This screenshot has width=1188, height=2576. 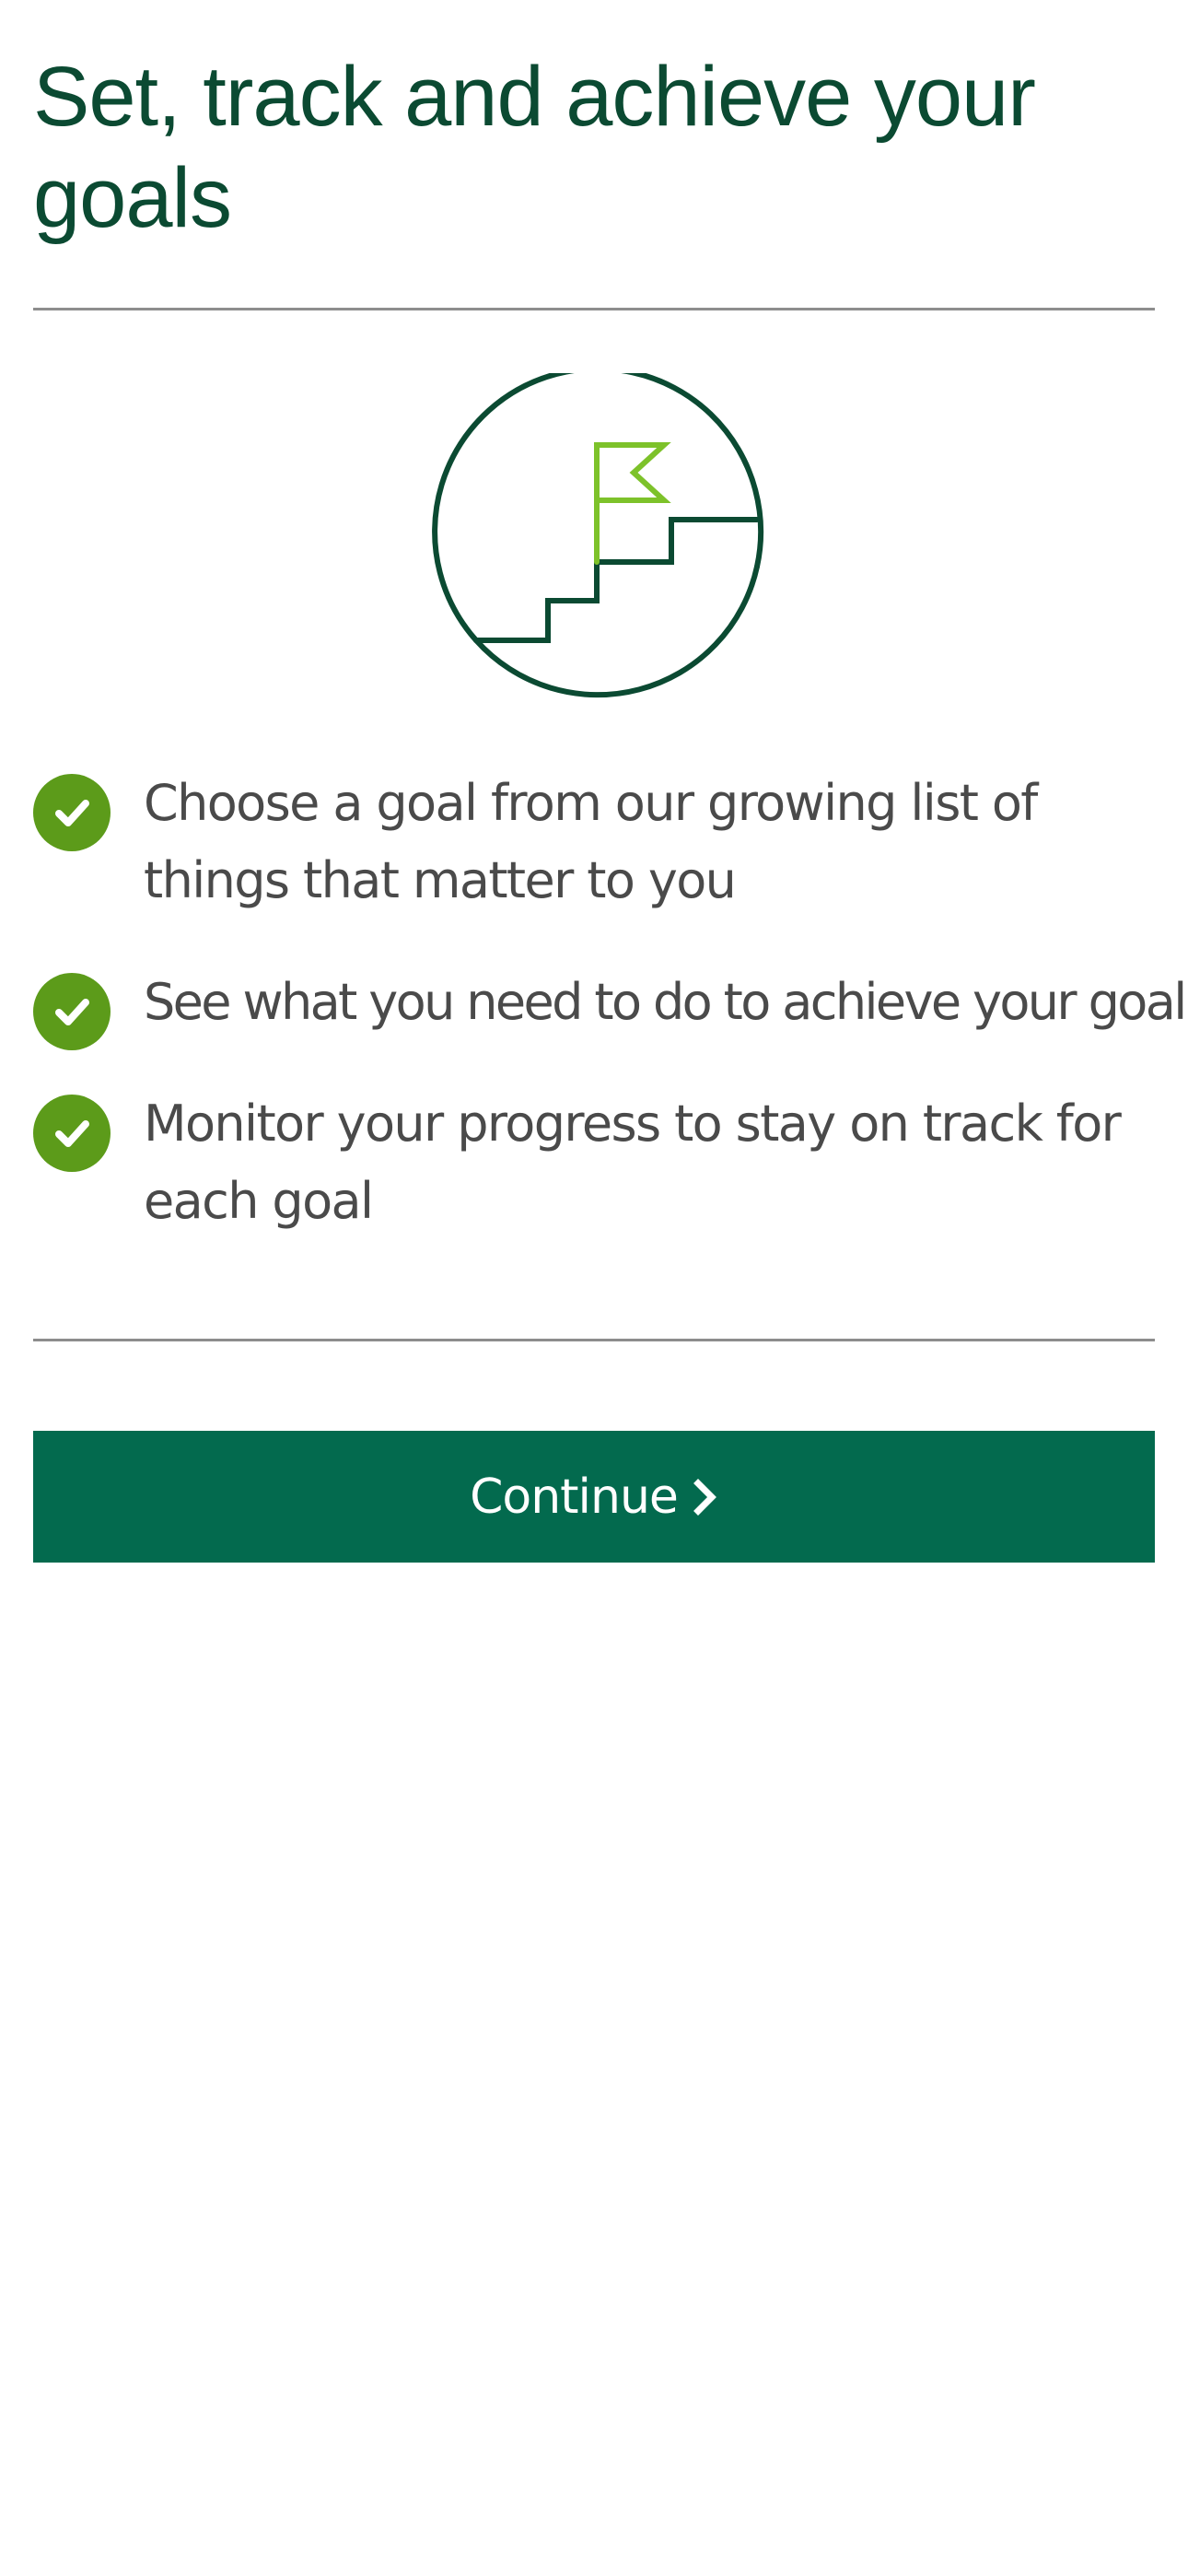 I want to click on chevron-right-icon, so click(x=705, y=1497).